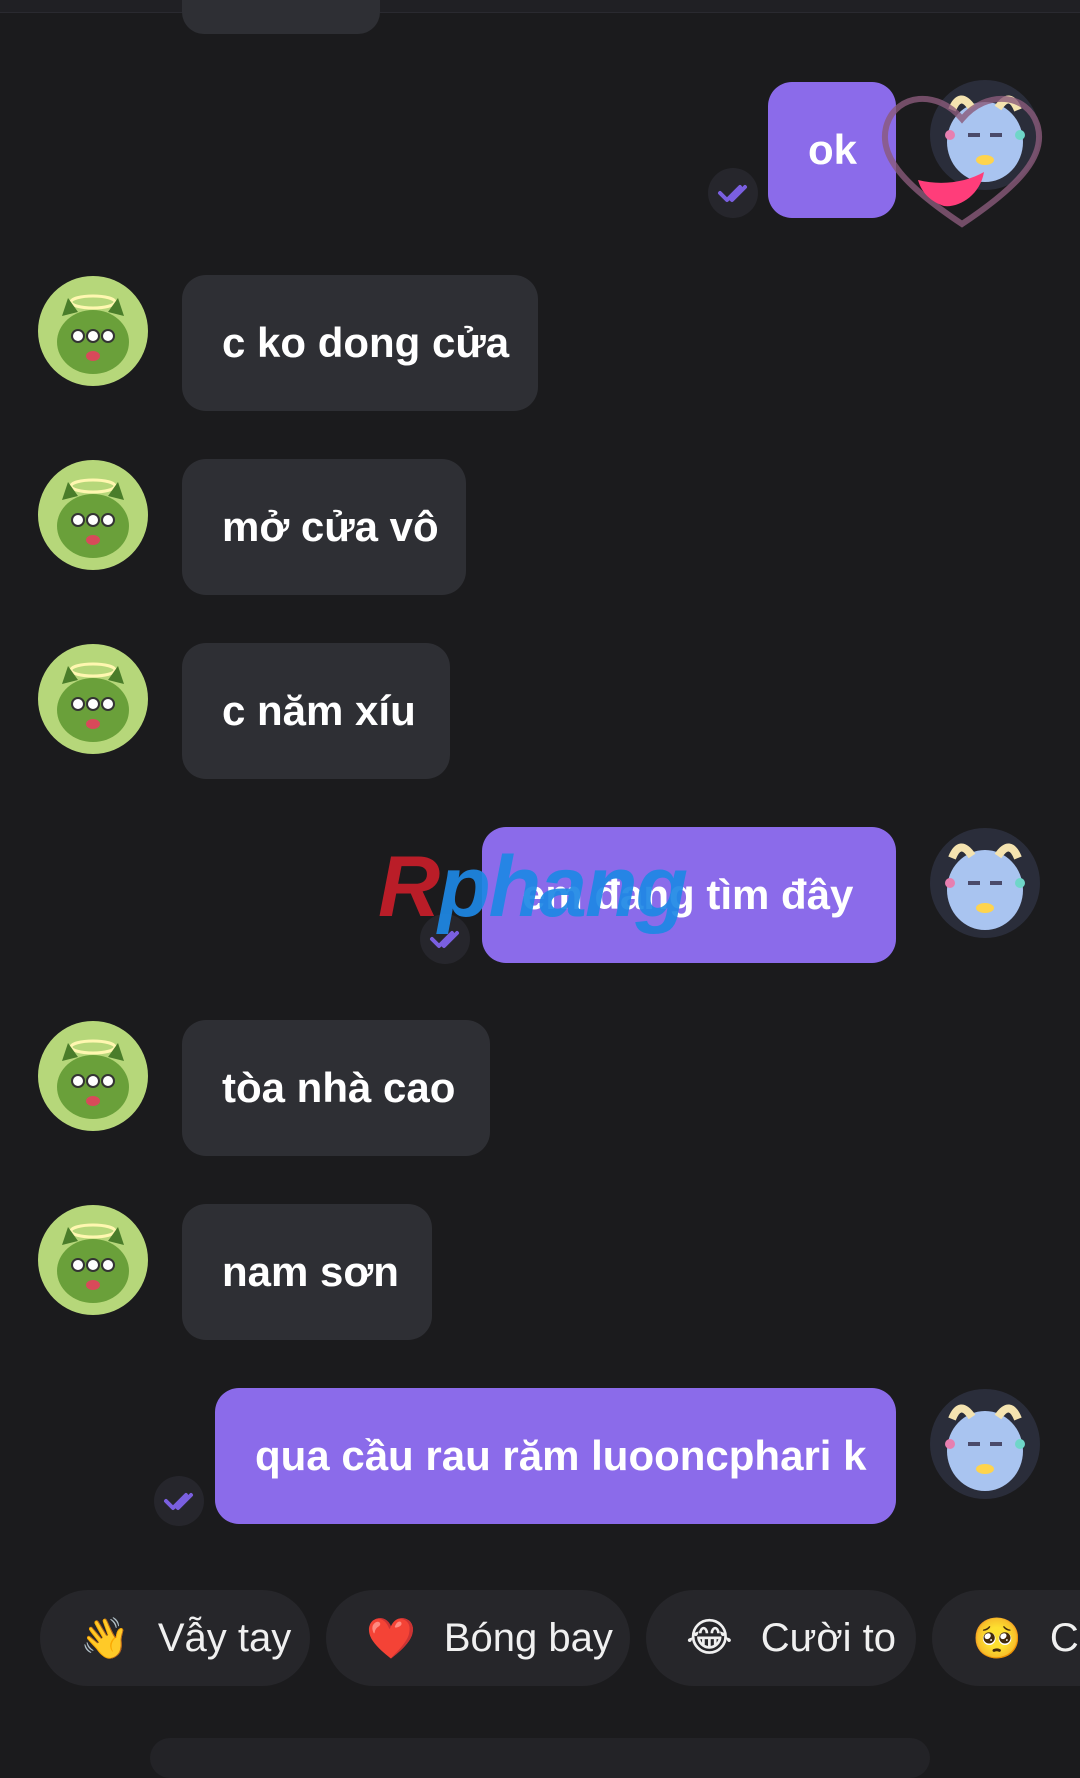 The height and width of the screenshot is (1778, 1080). Describe the element at coordinates (540, 6) in the screenshot. I see `top-separator` at that location.